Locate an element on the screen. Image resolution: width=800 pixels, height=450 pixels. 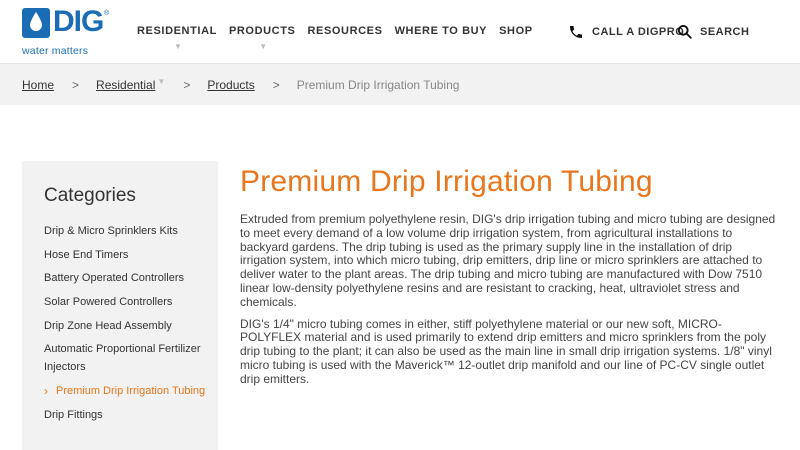
search-label: SEARCH is located at coordinates (725, 31).